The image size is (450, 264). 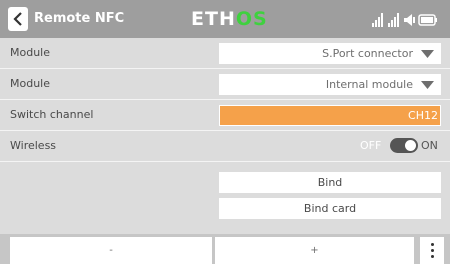 I want to click on switch-channel-row: Switch channel CH12, so click(x=225, y=115).